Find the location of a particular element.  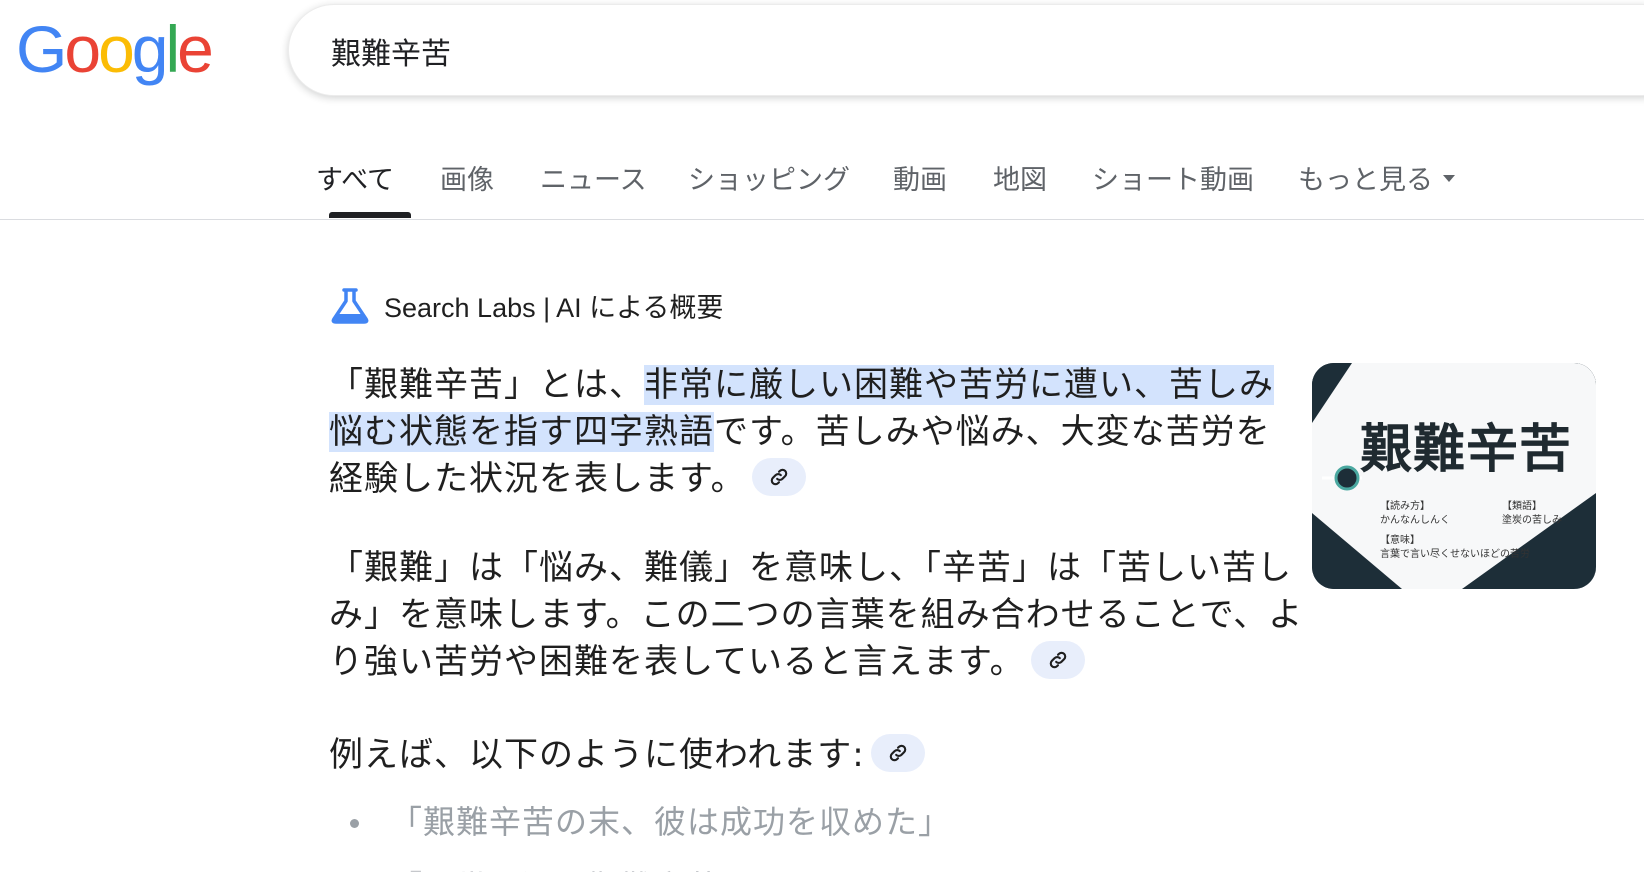

thumbnail-label: 【読み方】 is located at coordinates (1405, 506).